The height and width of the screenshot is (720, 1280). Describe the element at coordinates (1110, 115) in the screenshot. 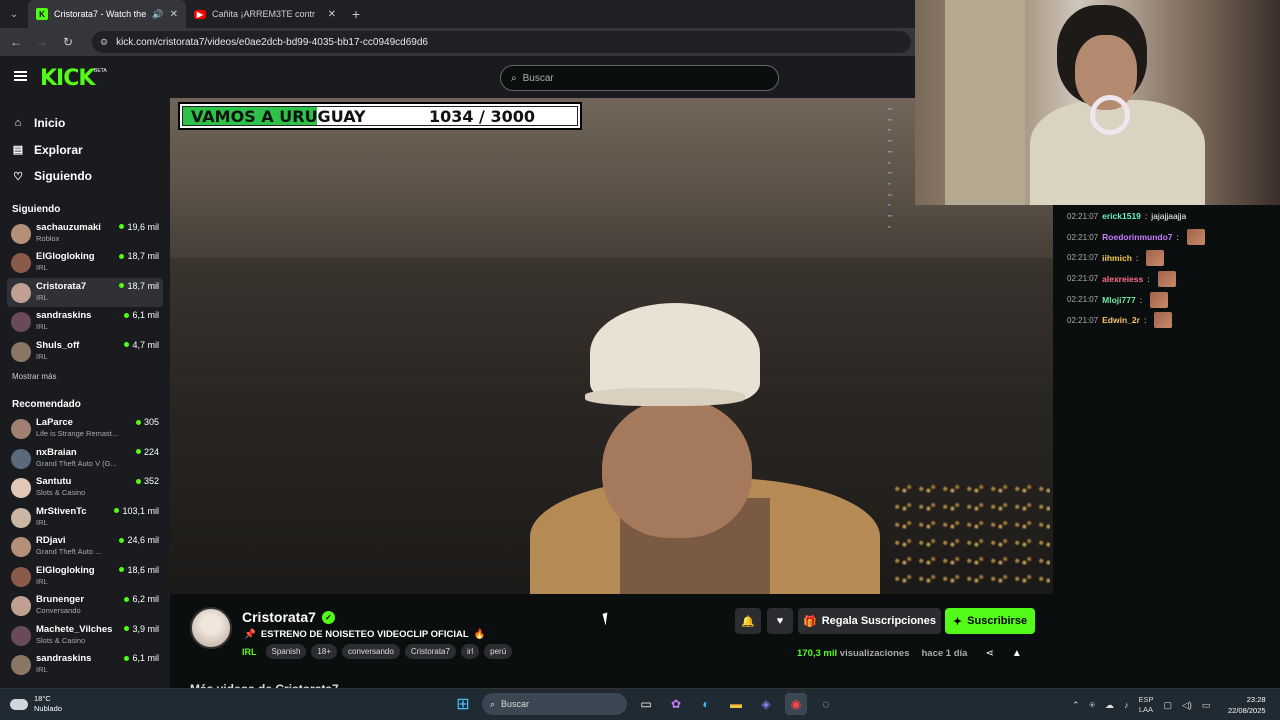

I see `headphones` at that location.